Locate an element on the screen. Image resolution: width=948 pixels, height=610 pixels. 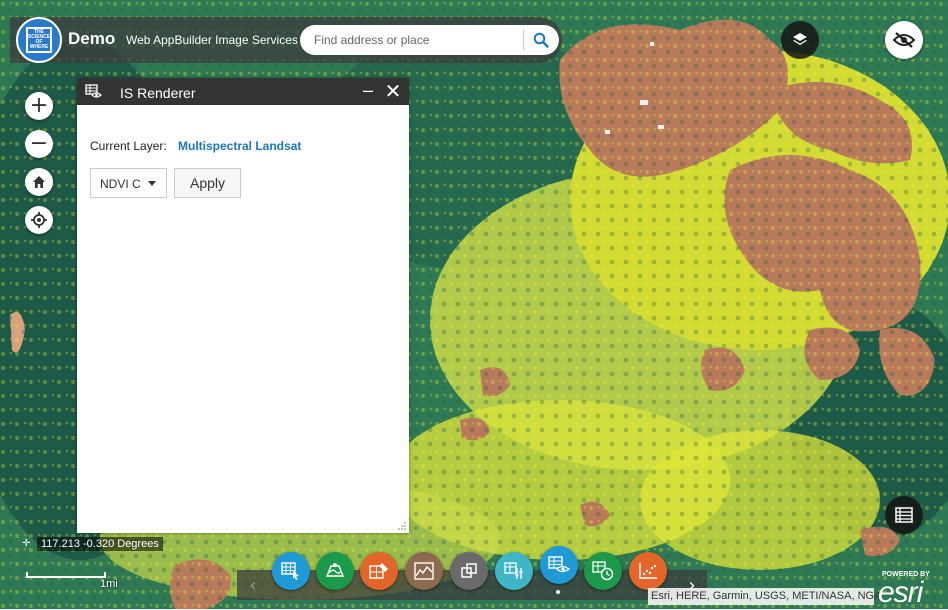
search-box is located at coordinates (429, 40).